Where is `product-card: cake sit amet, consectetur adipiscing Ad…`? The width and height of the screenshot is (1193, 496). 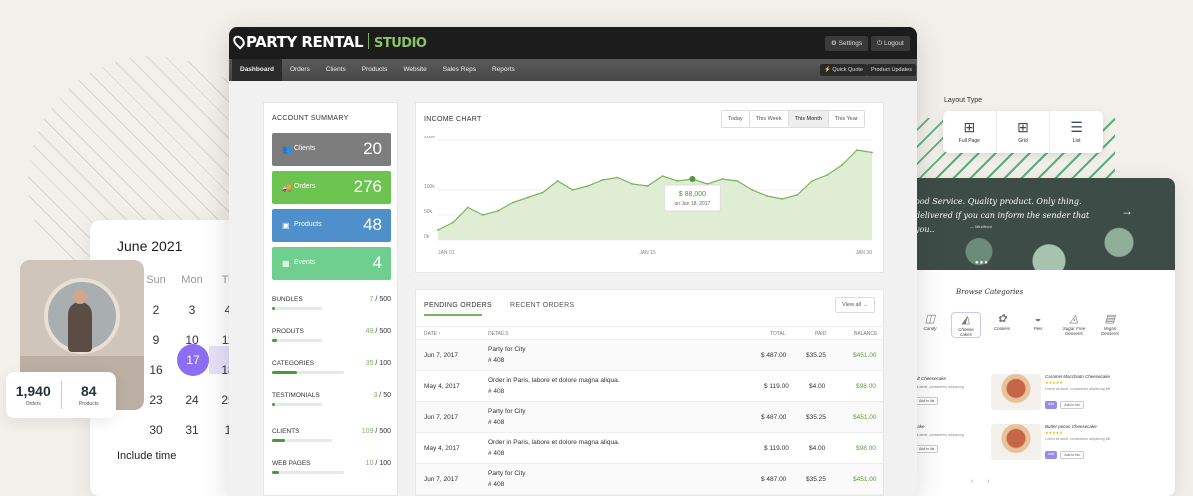 product-card: cake sit amet, consectetur adipiscing Ad… is located at coordinates (950, 439).